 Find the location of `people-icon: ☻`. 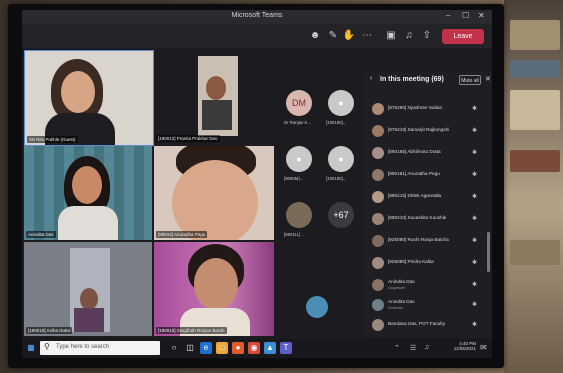

people-icon: ☻ is located at coordinates (315, 36).